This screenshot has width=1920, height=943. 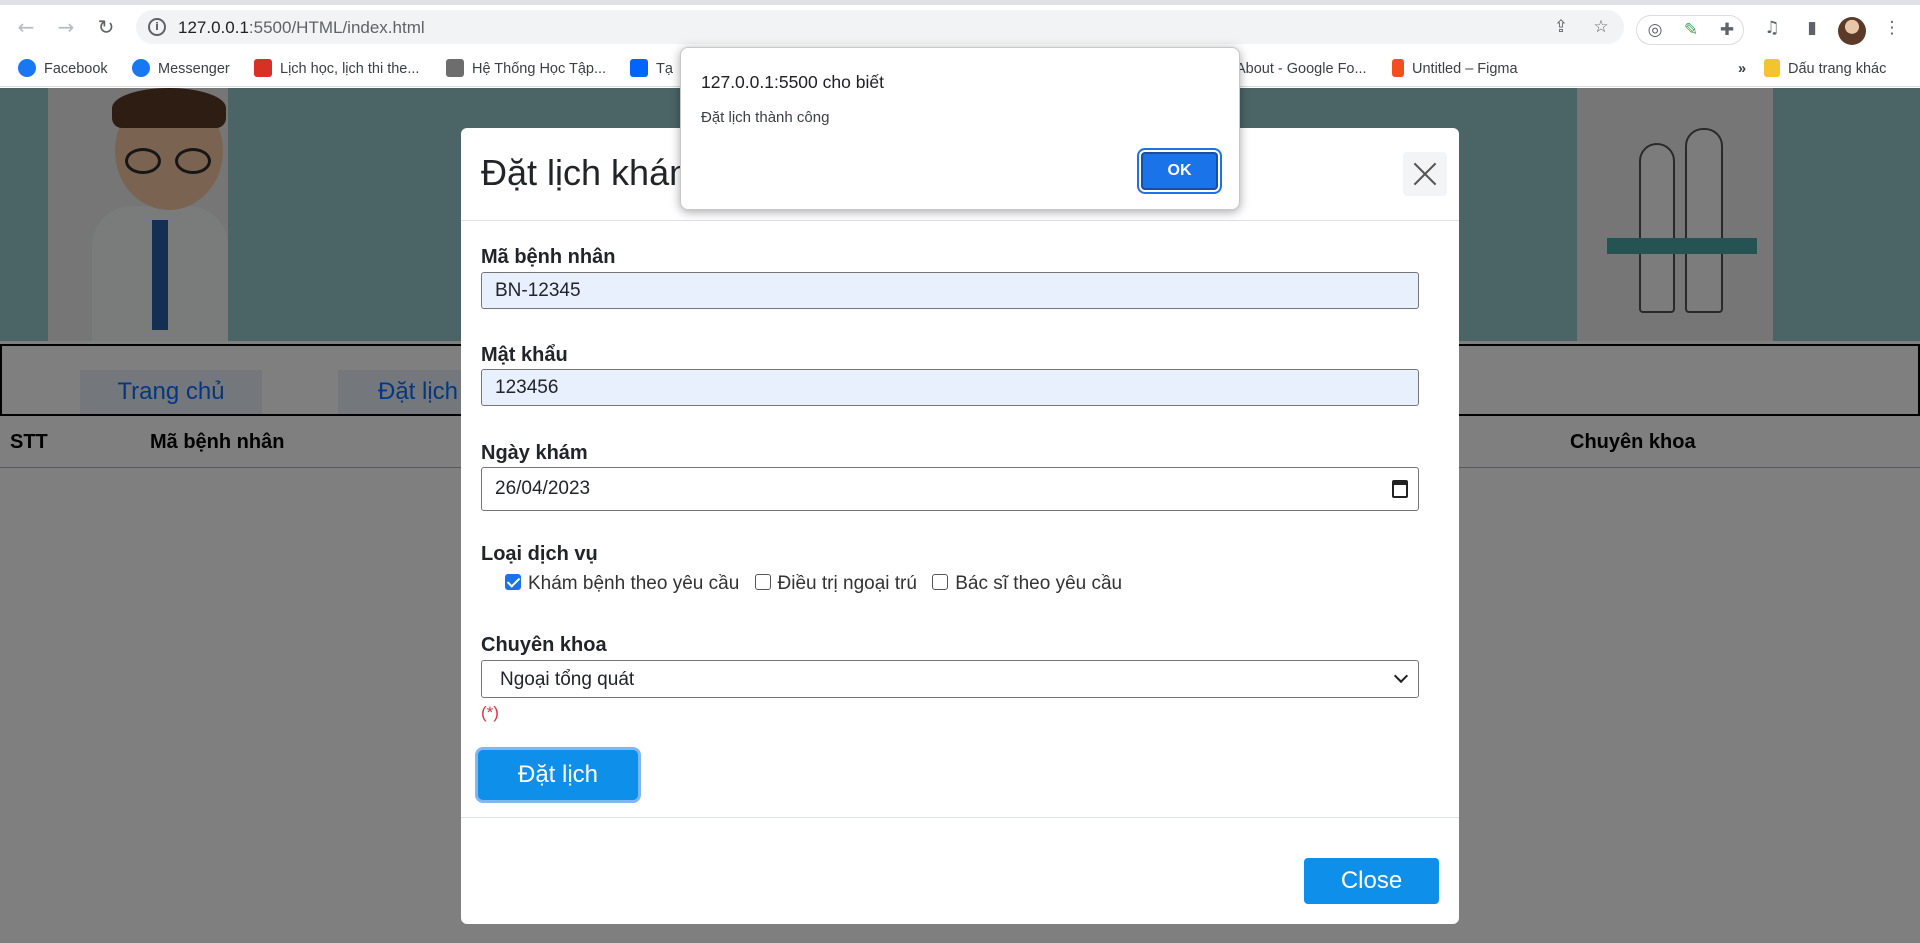 I want to click on date-label: Ngày khám, so click(x=534, y=453).